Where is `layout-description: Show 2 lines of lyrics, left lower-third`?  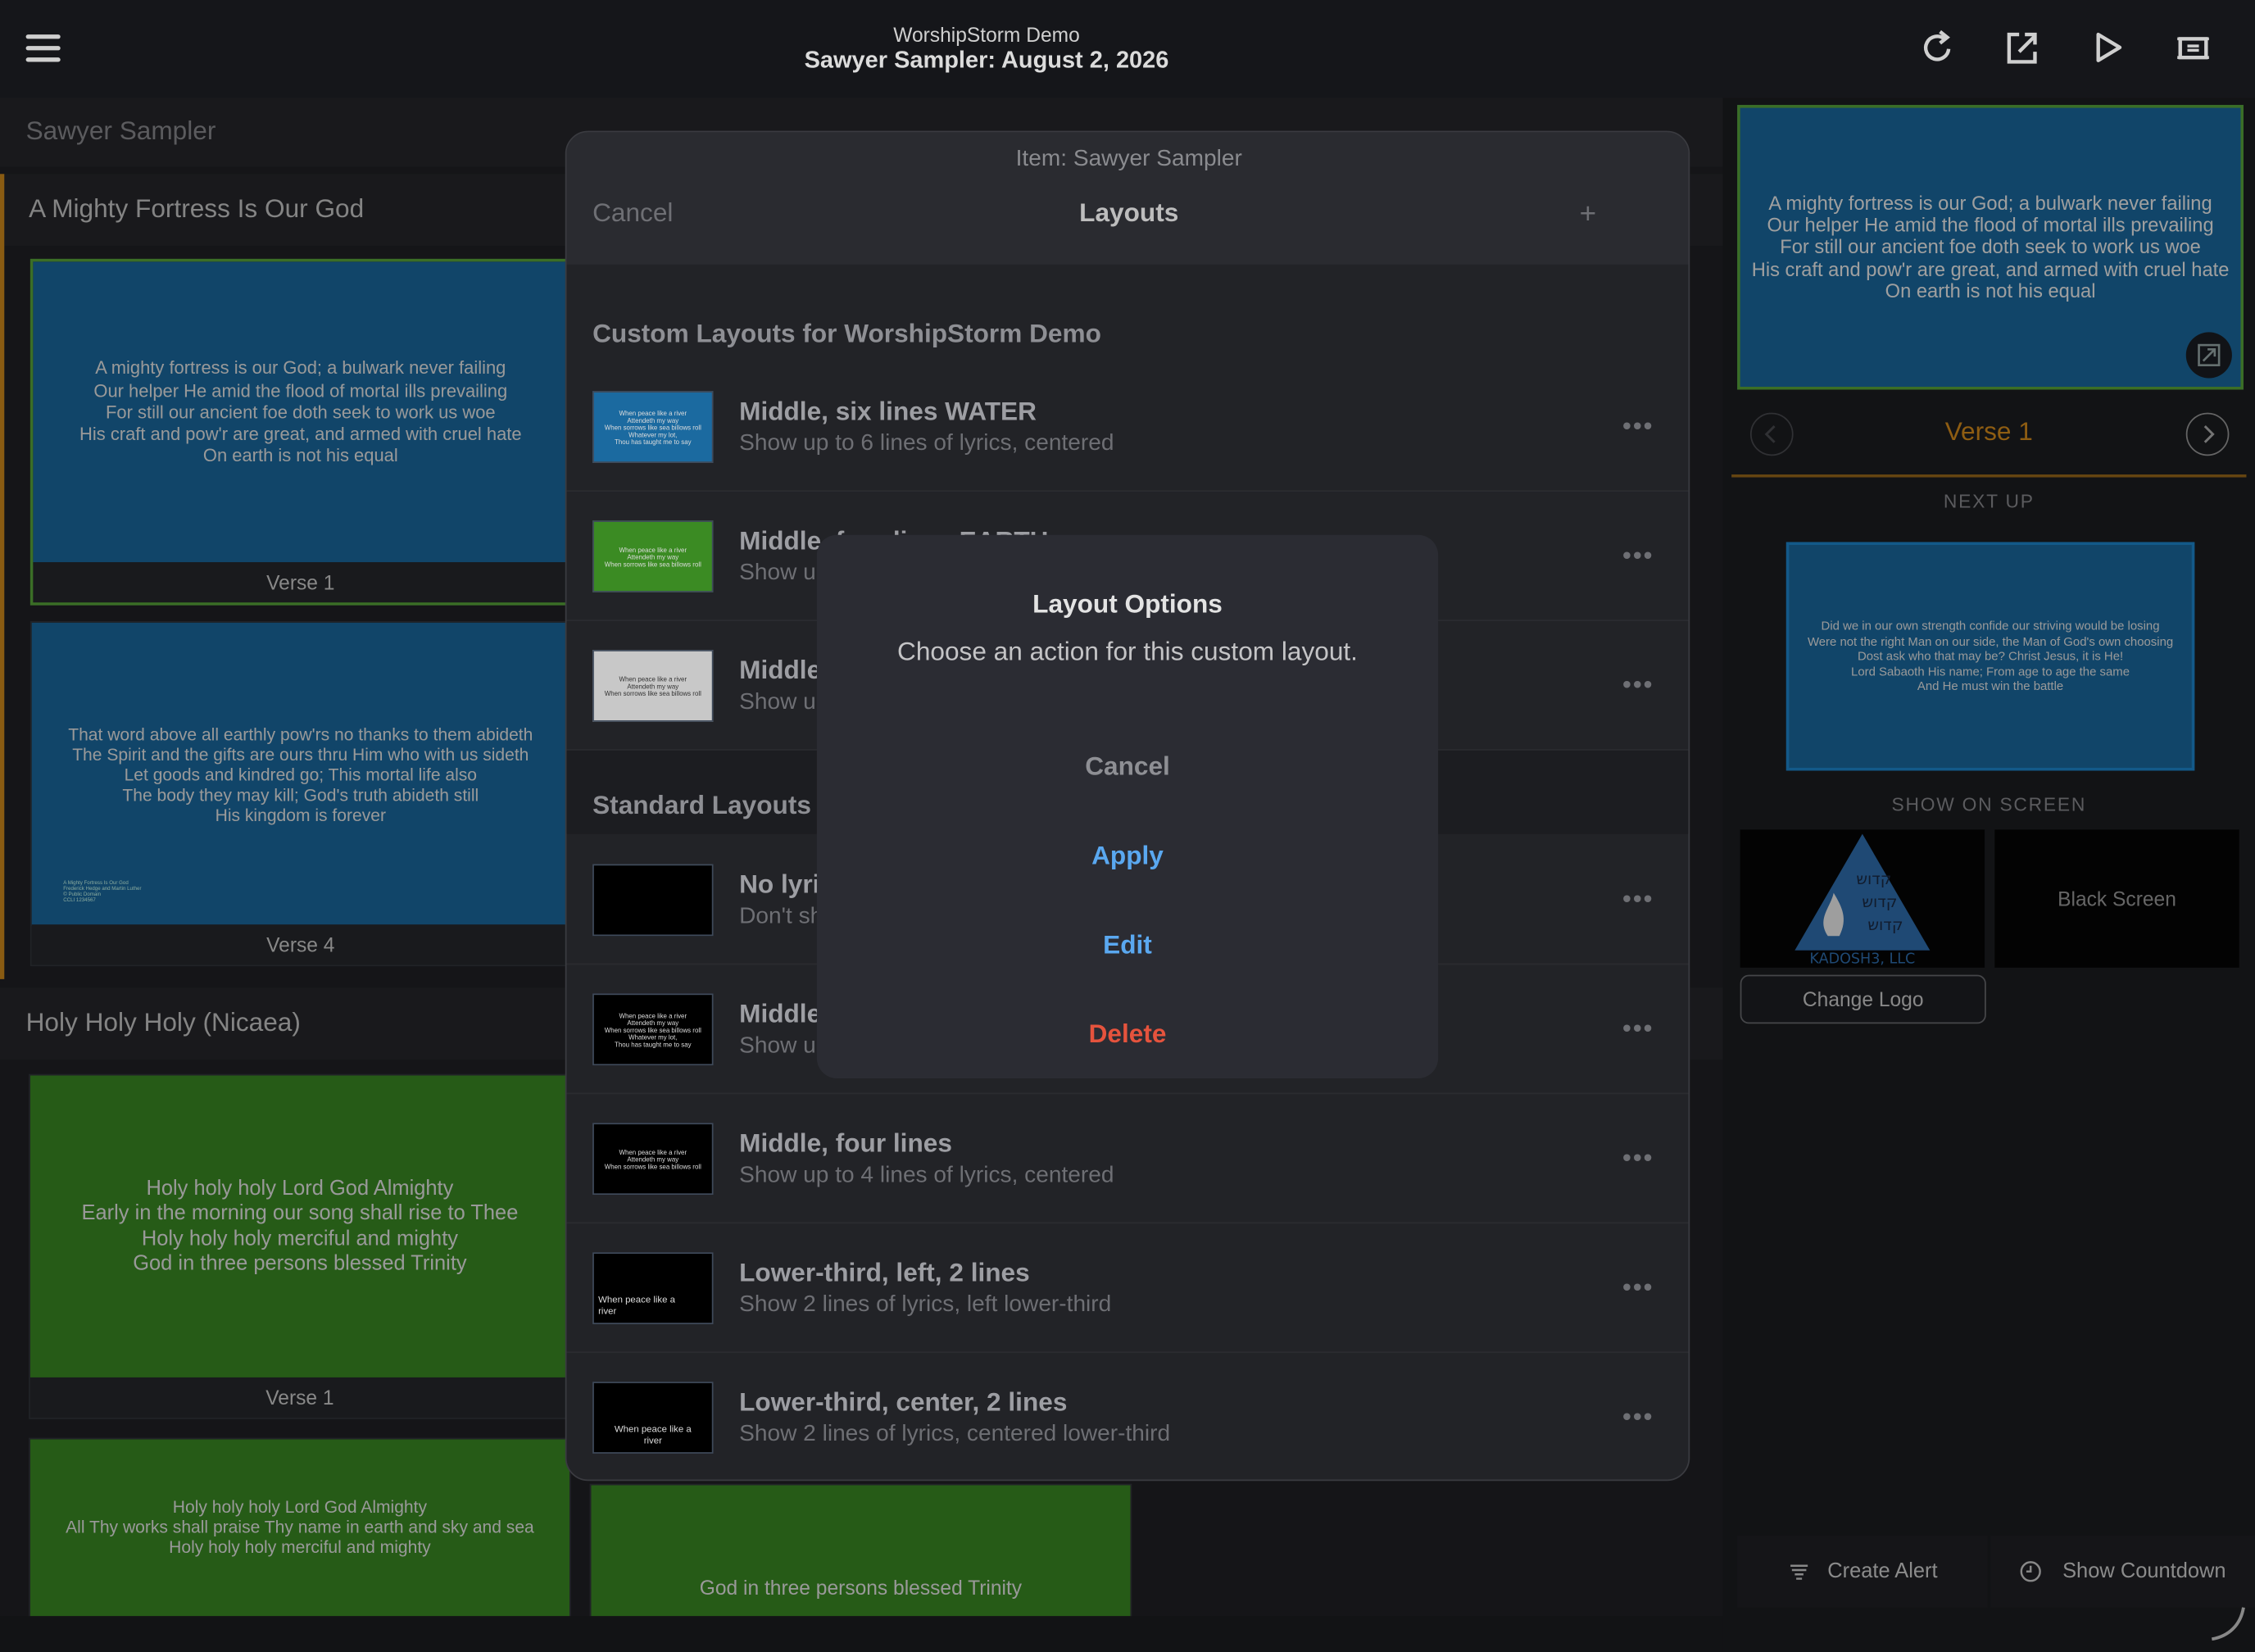
layout-description: Show 2 lines of lyrics, left lower-third is located at coordinates (925, 1305).